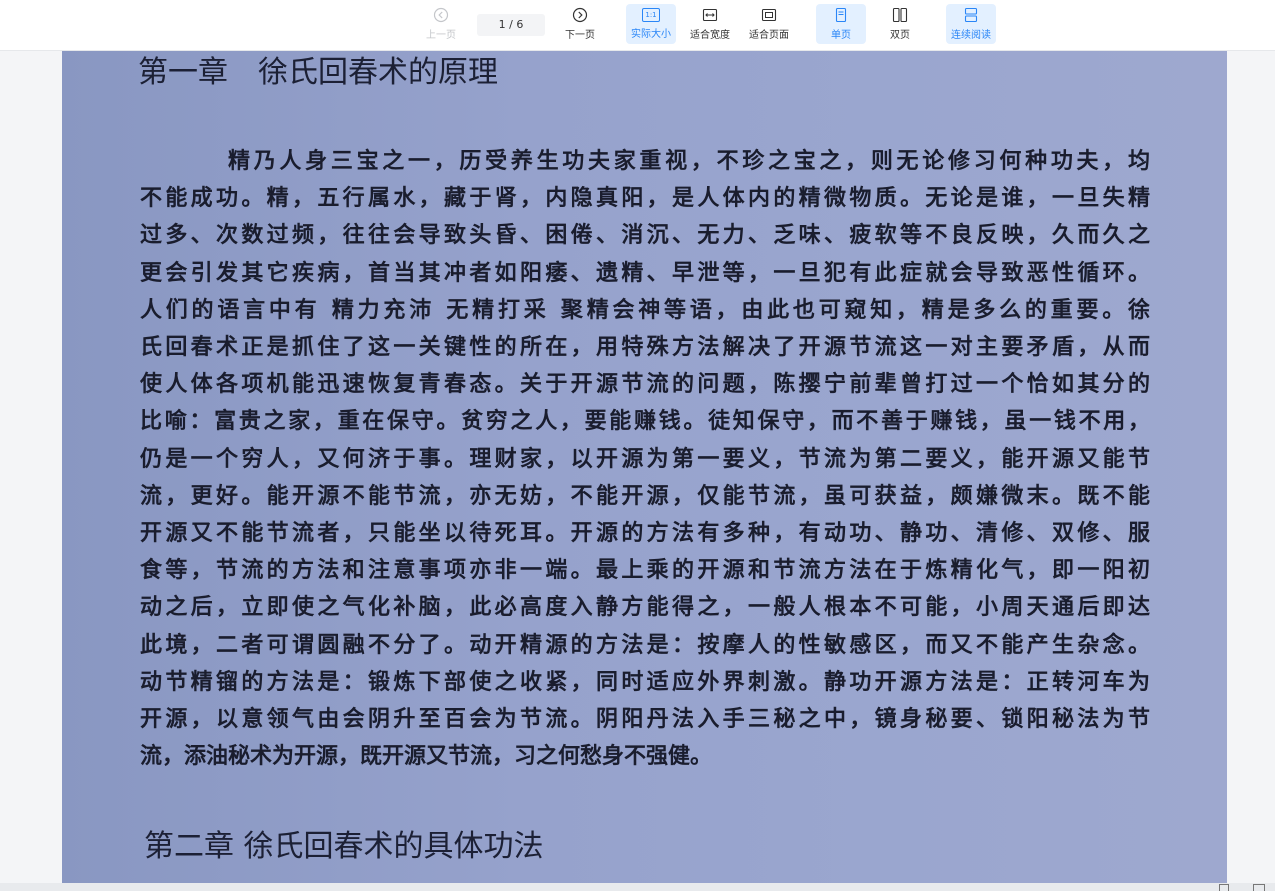 Image resolution: width=1275 pixels, height=891 pixels. I want to click on double-page-button: 双页, so click(900, 24).